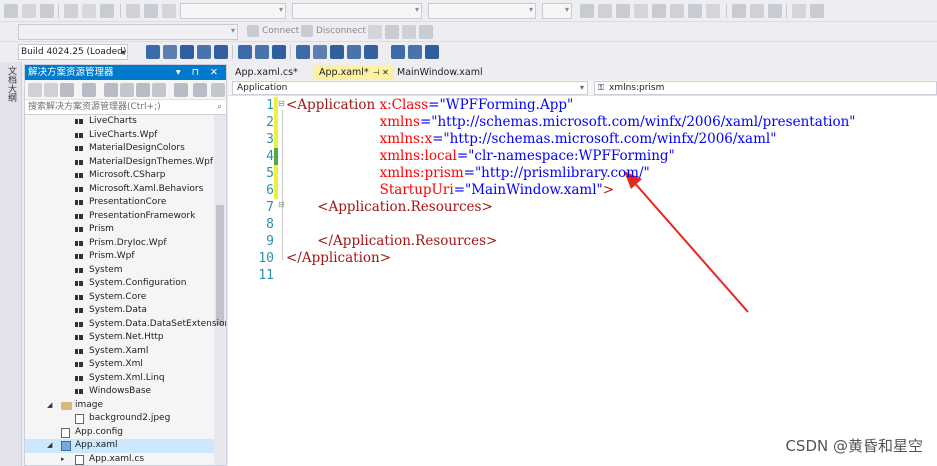 This screenshot has width=937, height=466. I want to click on toolbar-combo-a: ▾, so click(233, 11).